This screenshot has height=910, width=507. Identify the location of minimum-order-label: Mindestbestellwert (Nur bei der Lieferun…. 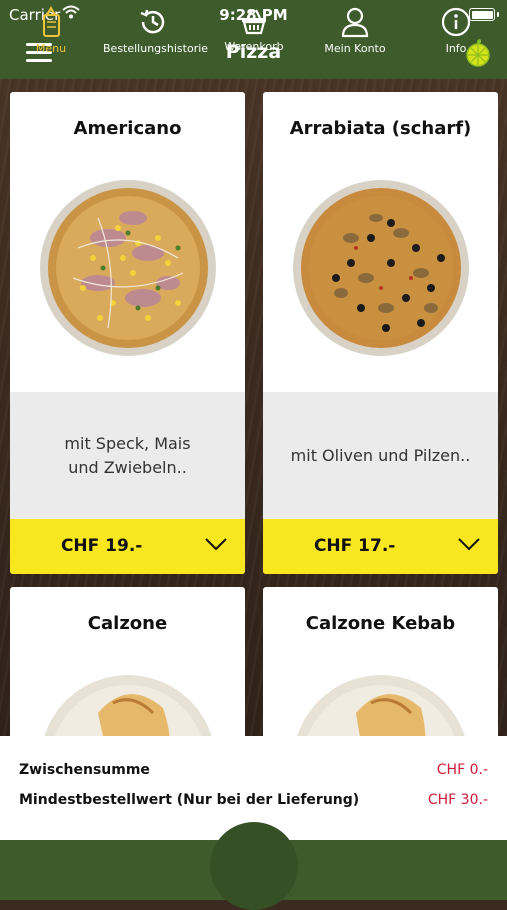
(189, 800).